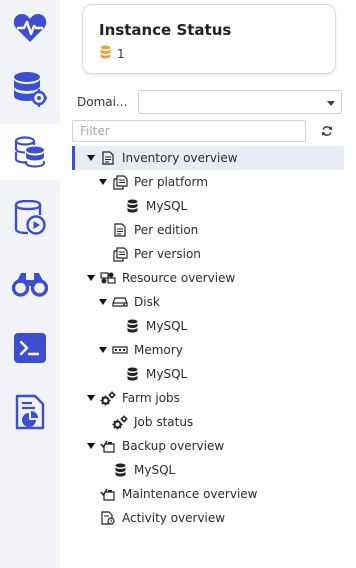 The width and height of the screenshot is (356, 568). I want to click on rail-item-database-settings, so click(30, 89).